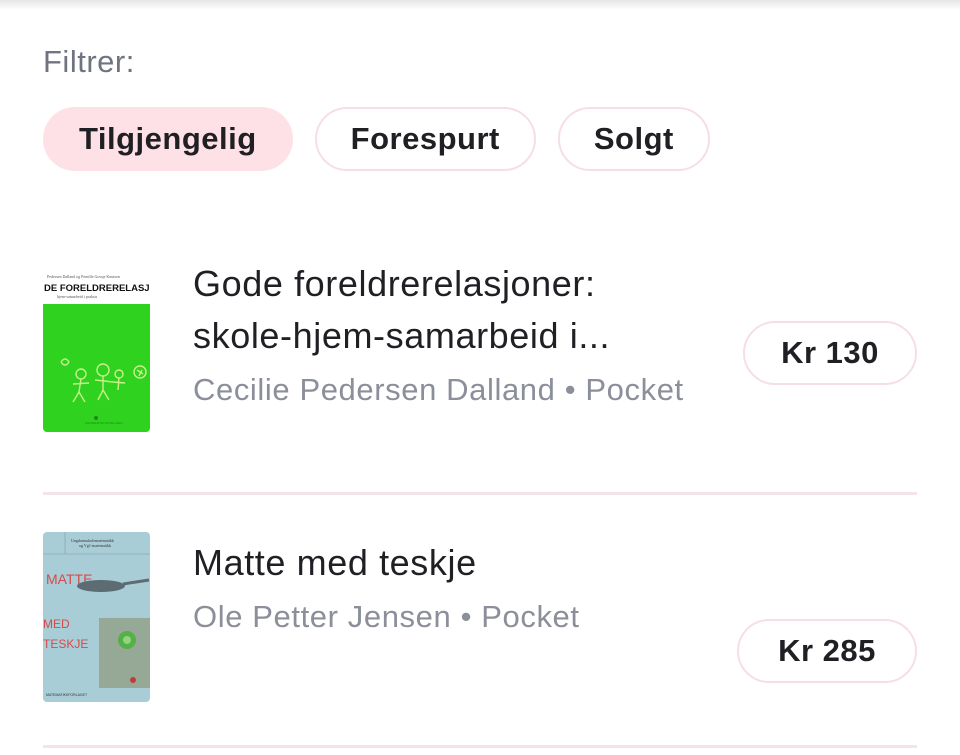 Image resolution: width=960 pixels, height=755 pixels. Describe the element at coordinates (104, 423) in the screenshot. I see `svg-text: UNIVERSITETSFORLAGET` at that location.